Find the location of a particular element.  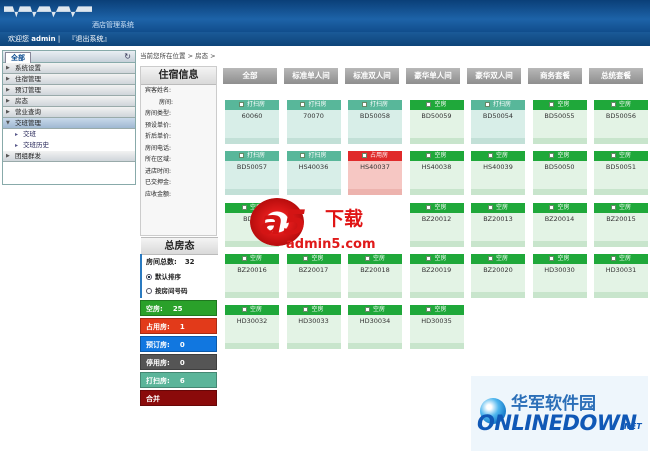

sidebar-item-room-status: 房态 is located at coordinates (69, 101).